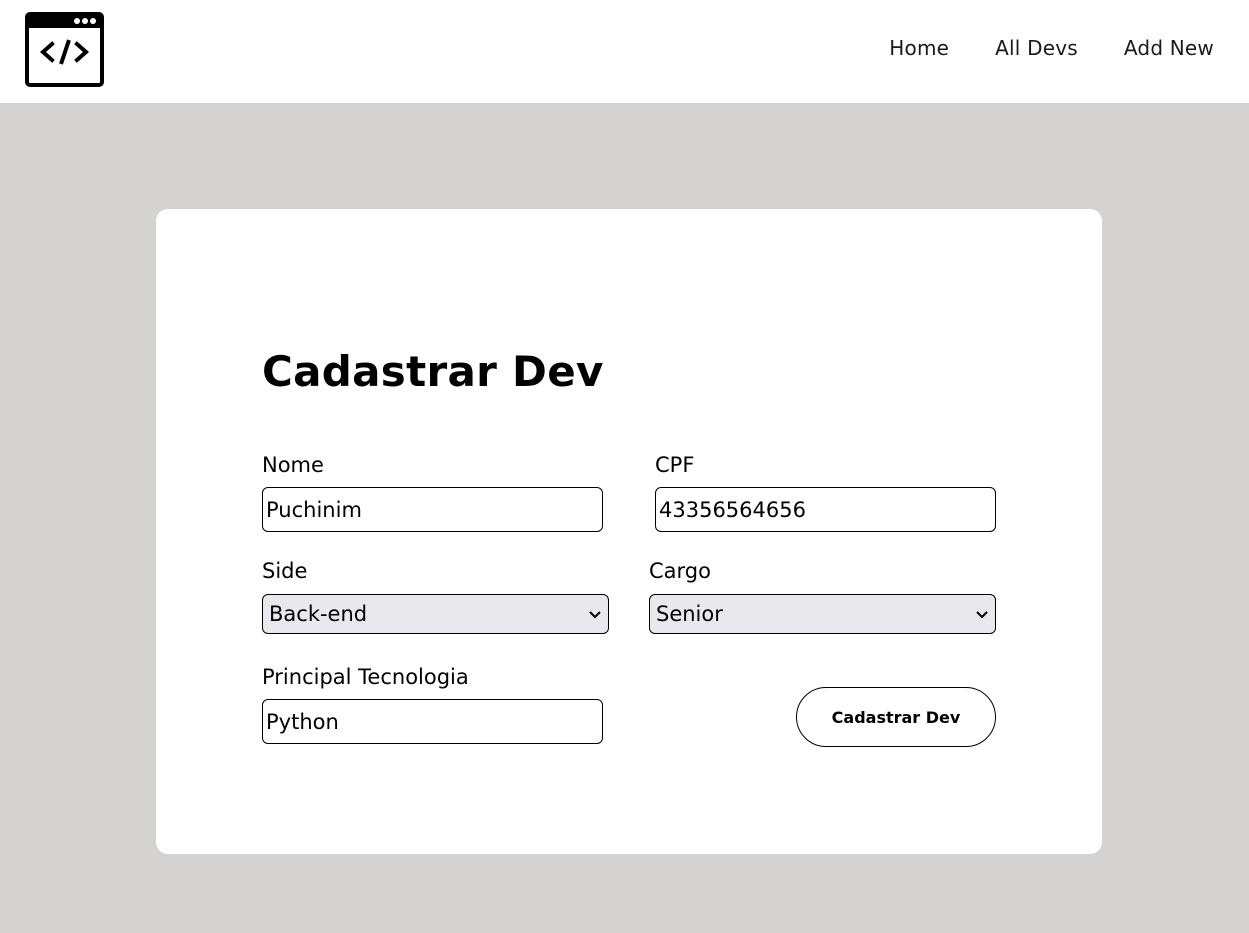  Describe the element at coordinates (432, 721) in the screenshot. I see `tecnologia-input` at that location.